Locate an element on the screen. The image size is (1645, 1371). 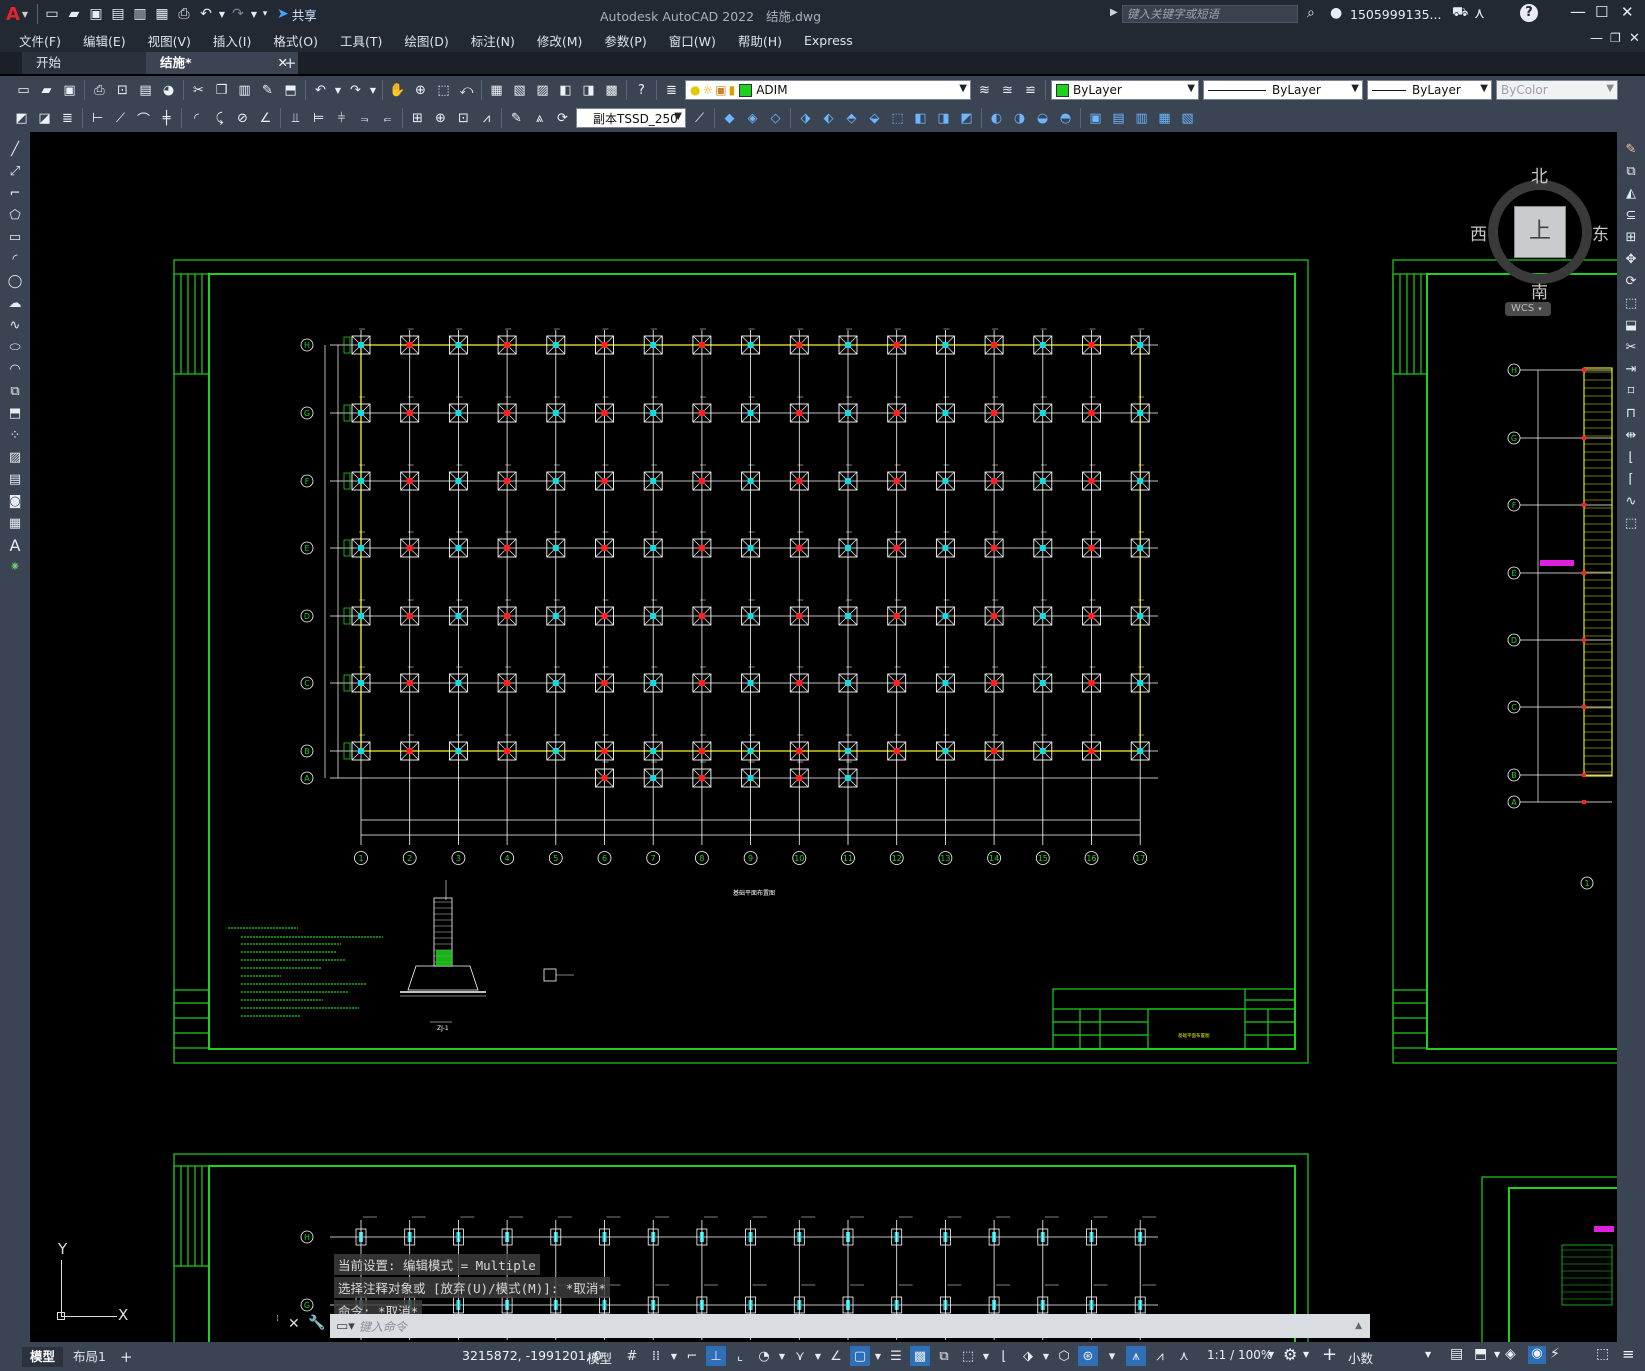
close-window-icon: ✕ is located at coordinates (1627, 12).